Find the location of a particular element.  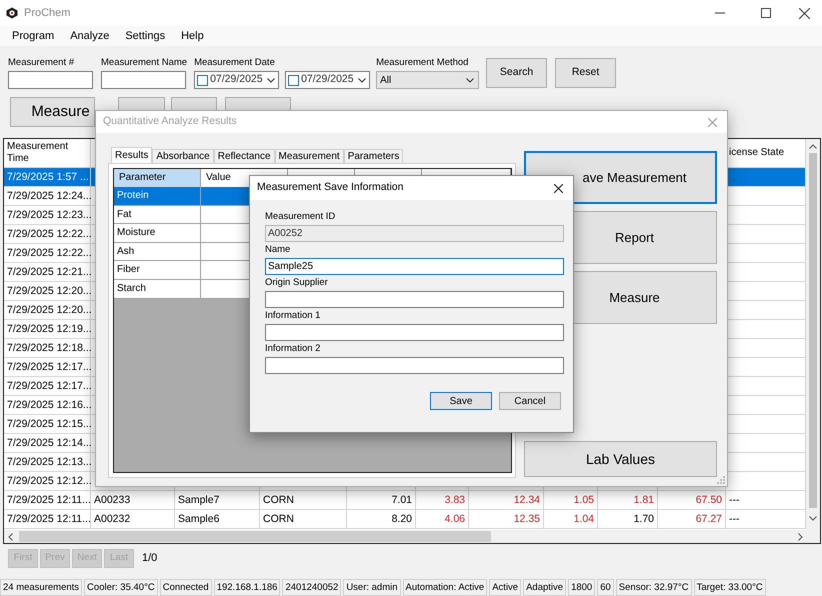

field-label: Information 1 is located at coordinates (293, 316).